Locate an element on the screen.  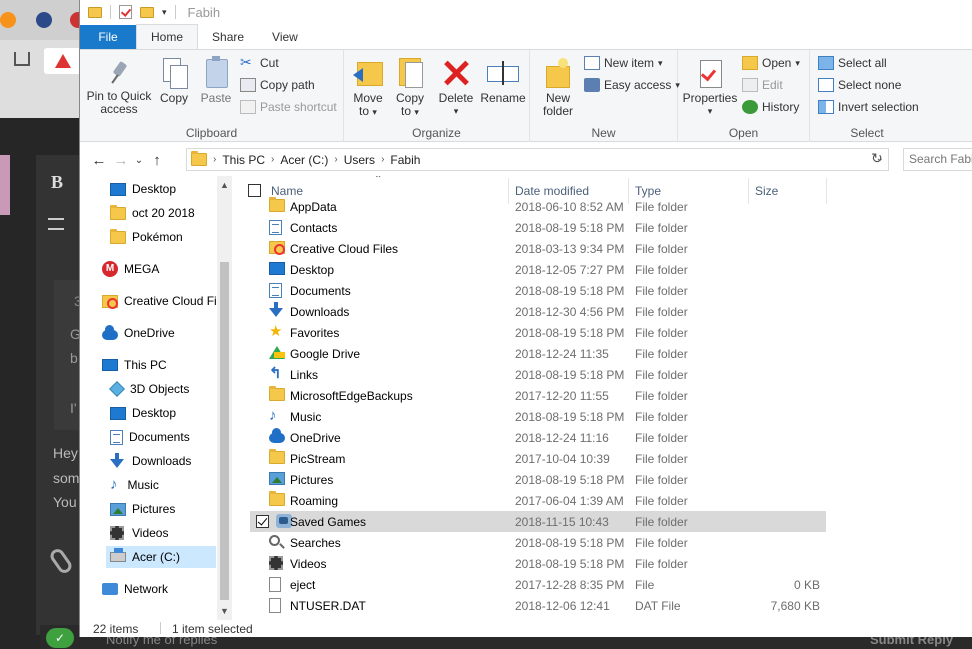
paste-button: Paste is located at coordinates (216, 80).